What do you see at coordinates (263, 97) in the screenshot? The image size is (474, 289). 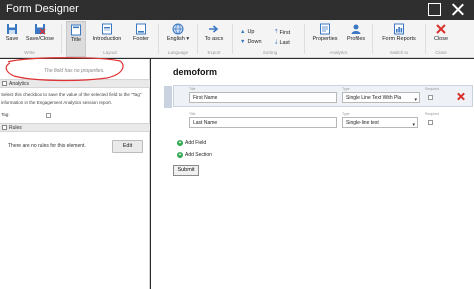 I see `field-title-input: First Name` at bounding box center [263, 97].